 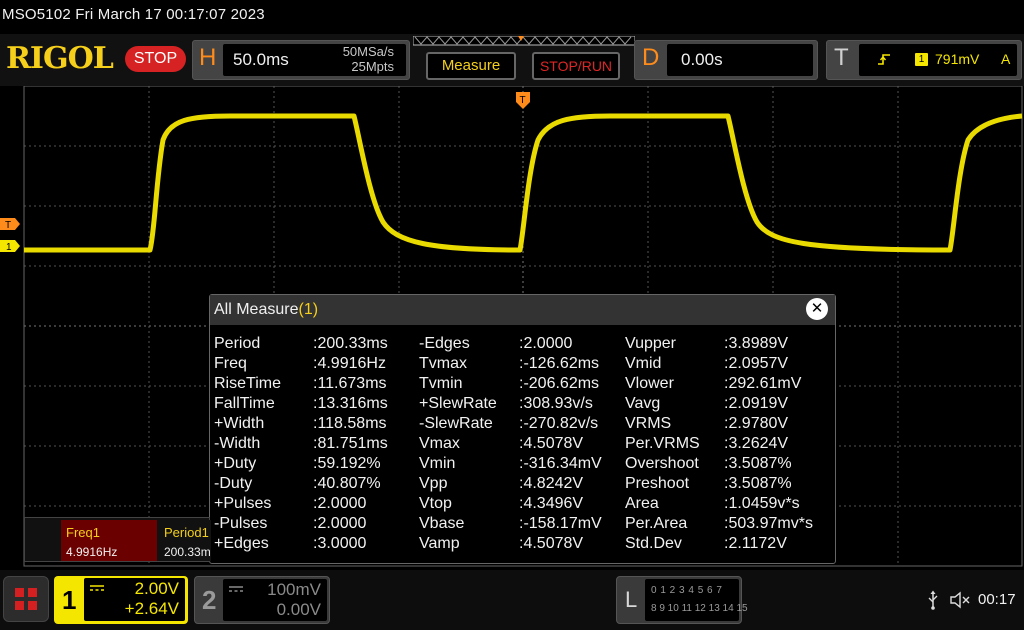 What do you see at coordinates (471, 66) in the screenshot?
I see `measure-button: Measure` at bounding box center [471, 66].